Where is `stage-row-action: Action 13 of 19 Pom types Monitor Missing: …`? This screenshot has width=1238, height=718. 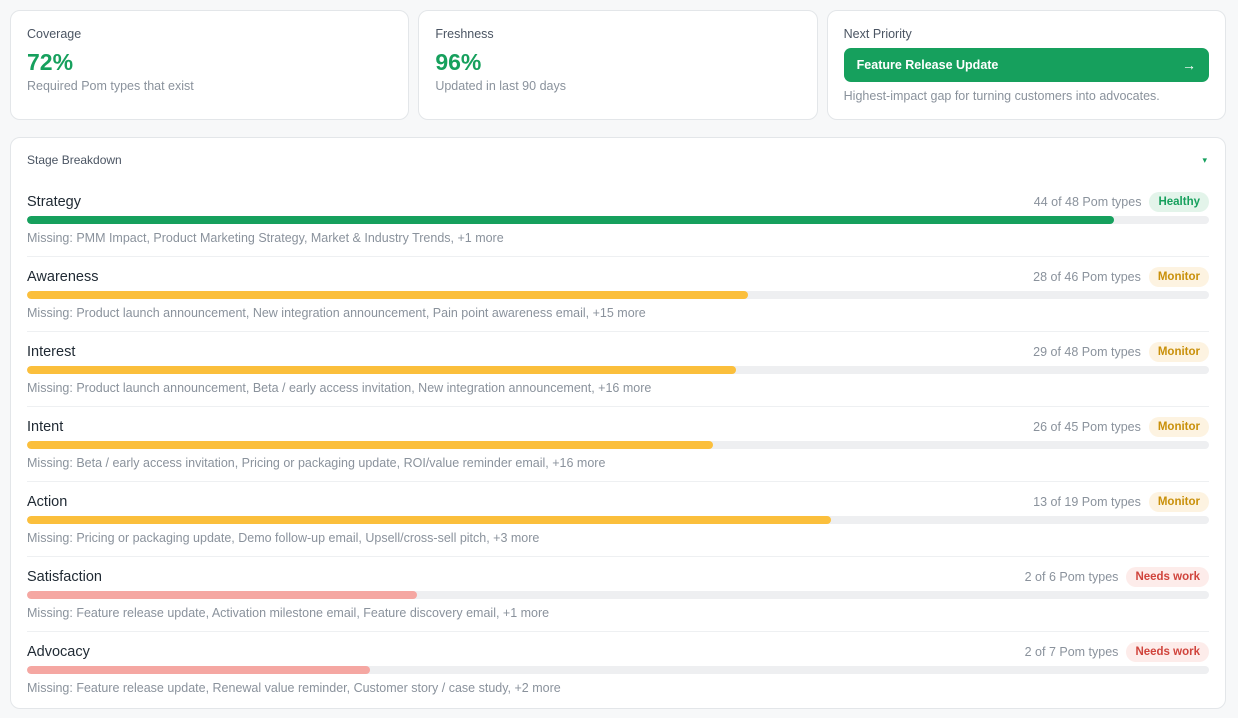 stage-row-action: Action 13 of 19 Pom types Monitor Missing: … is located at coordinates (618, 519).